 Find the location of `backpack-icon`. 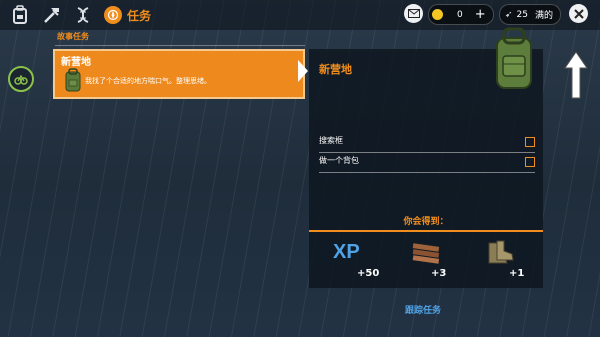

backpack-icon is located at coordinates (514, 59).